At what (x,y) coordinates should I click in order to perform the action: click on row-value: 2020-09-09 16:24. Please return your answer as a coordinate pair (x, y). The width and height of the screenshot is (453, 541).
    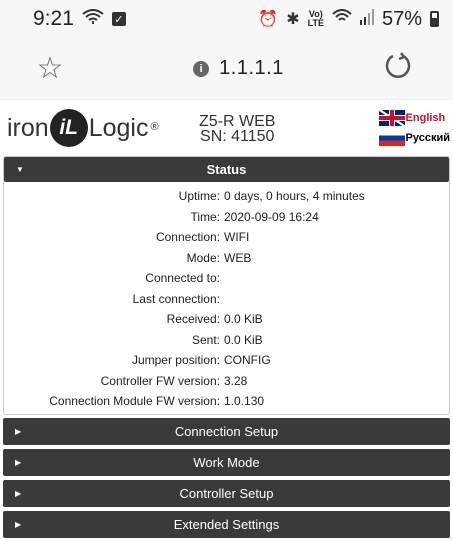
    Looking at the image, I should click on (271, 216).